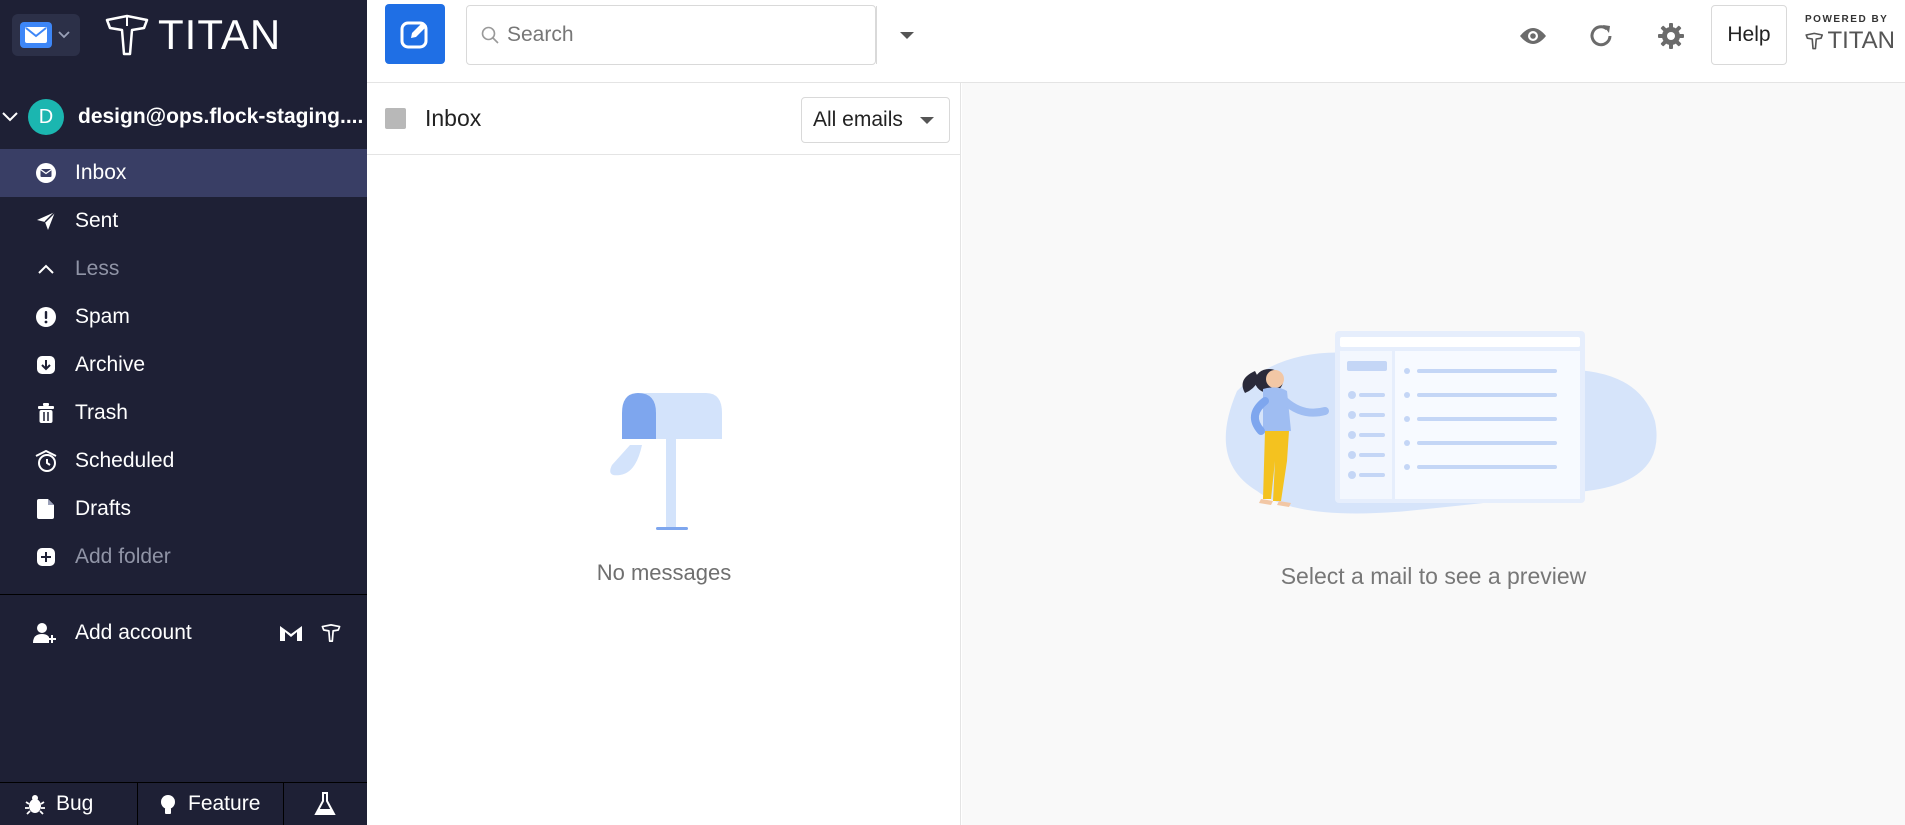  I want to click on gmail-icon, so click(291, 633).